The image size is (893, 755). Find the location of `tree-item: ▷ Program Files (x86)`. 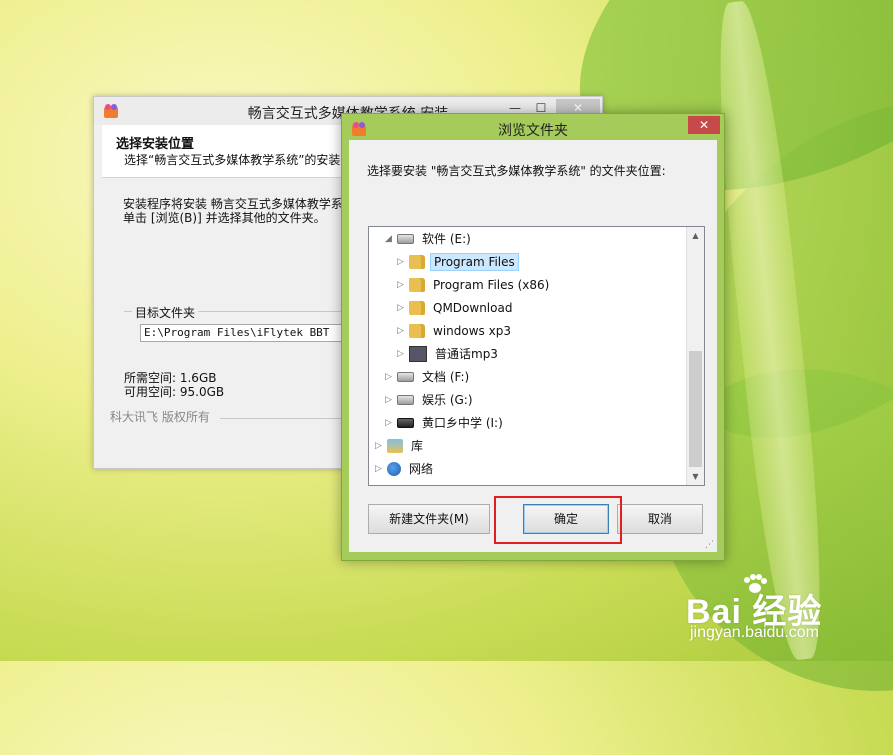

tree-item: ▷ Program Files (x86) is located at coordinates (474, 284).